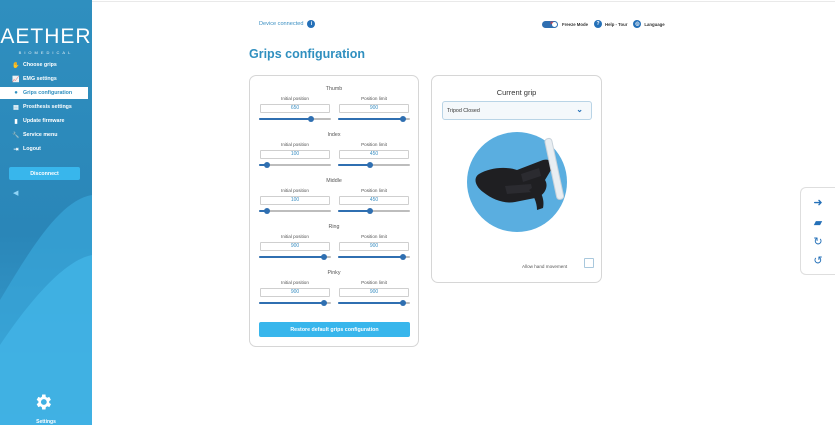 The width and height of the screenshot is (835, 425). Describe the element at coordinates (637, 24) in the screenshot. I see `globe-icon: ◎` at that location.